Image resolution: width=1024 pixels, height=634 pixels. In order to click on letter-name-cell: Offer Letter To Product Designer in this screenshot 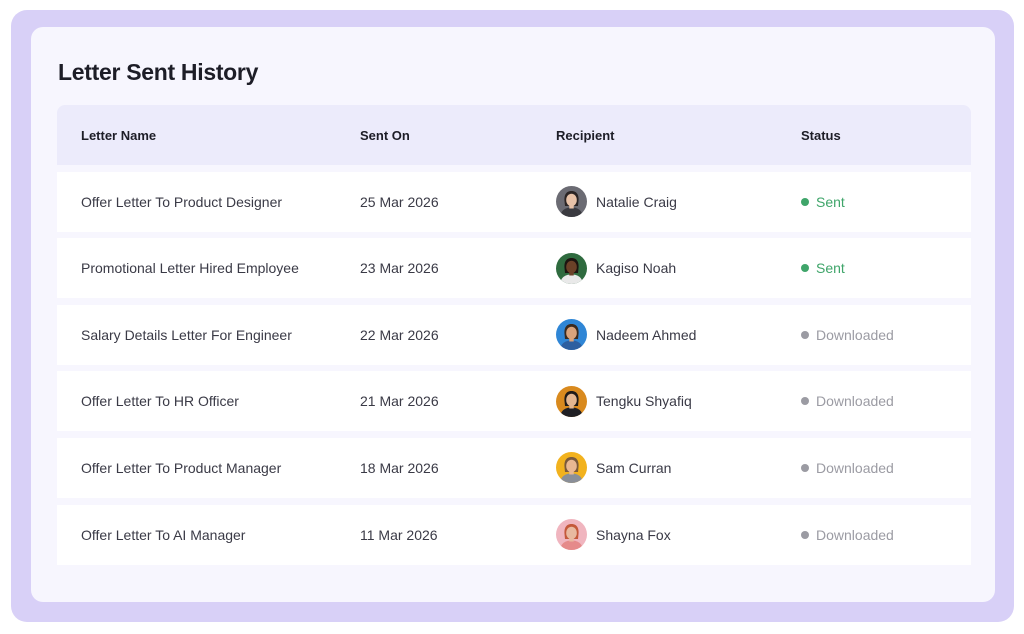, I will do `click(182, 201)`.